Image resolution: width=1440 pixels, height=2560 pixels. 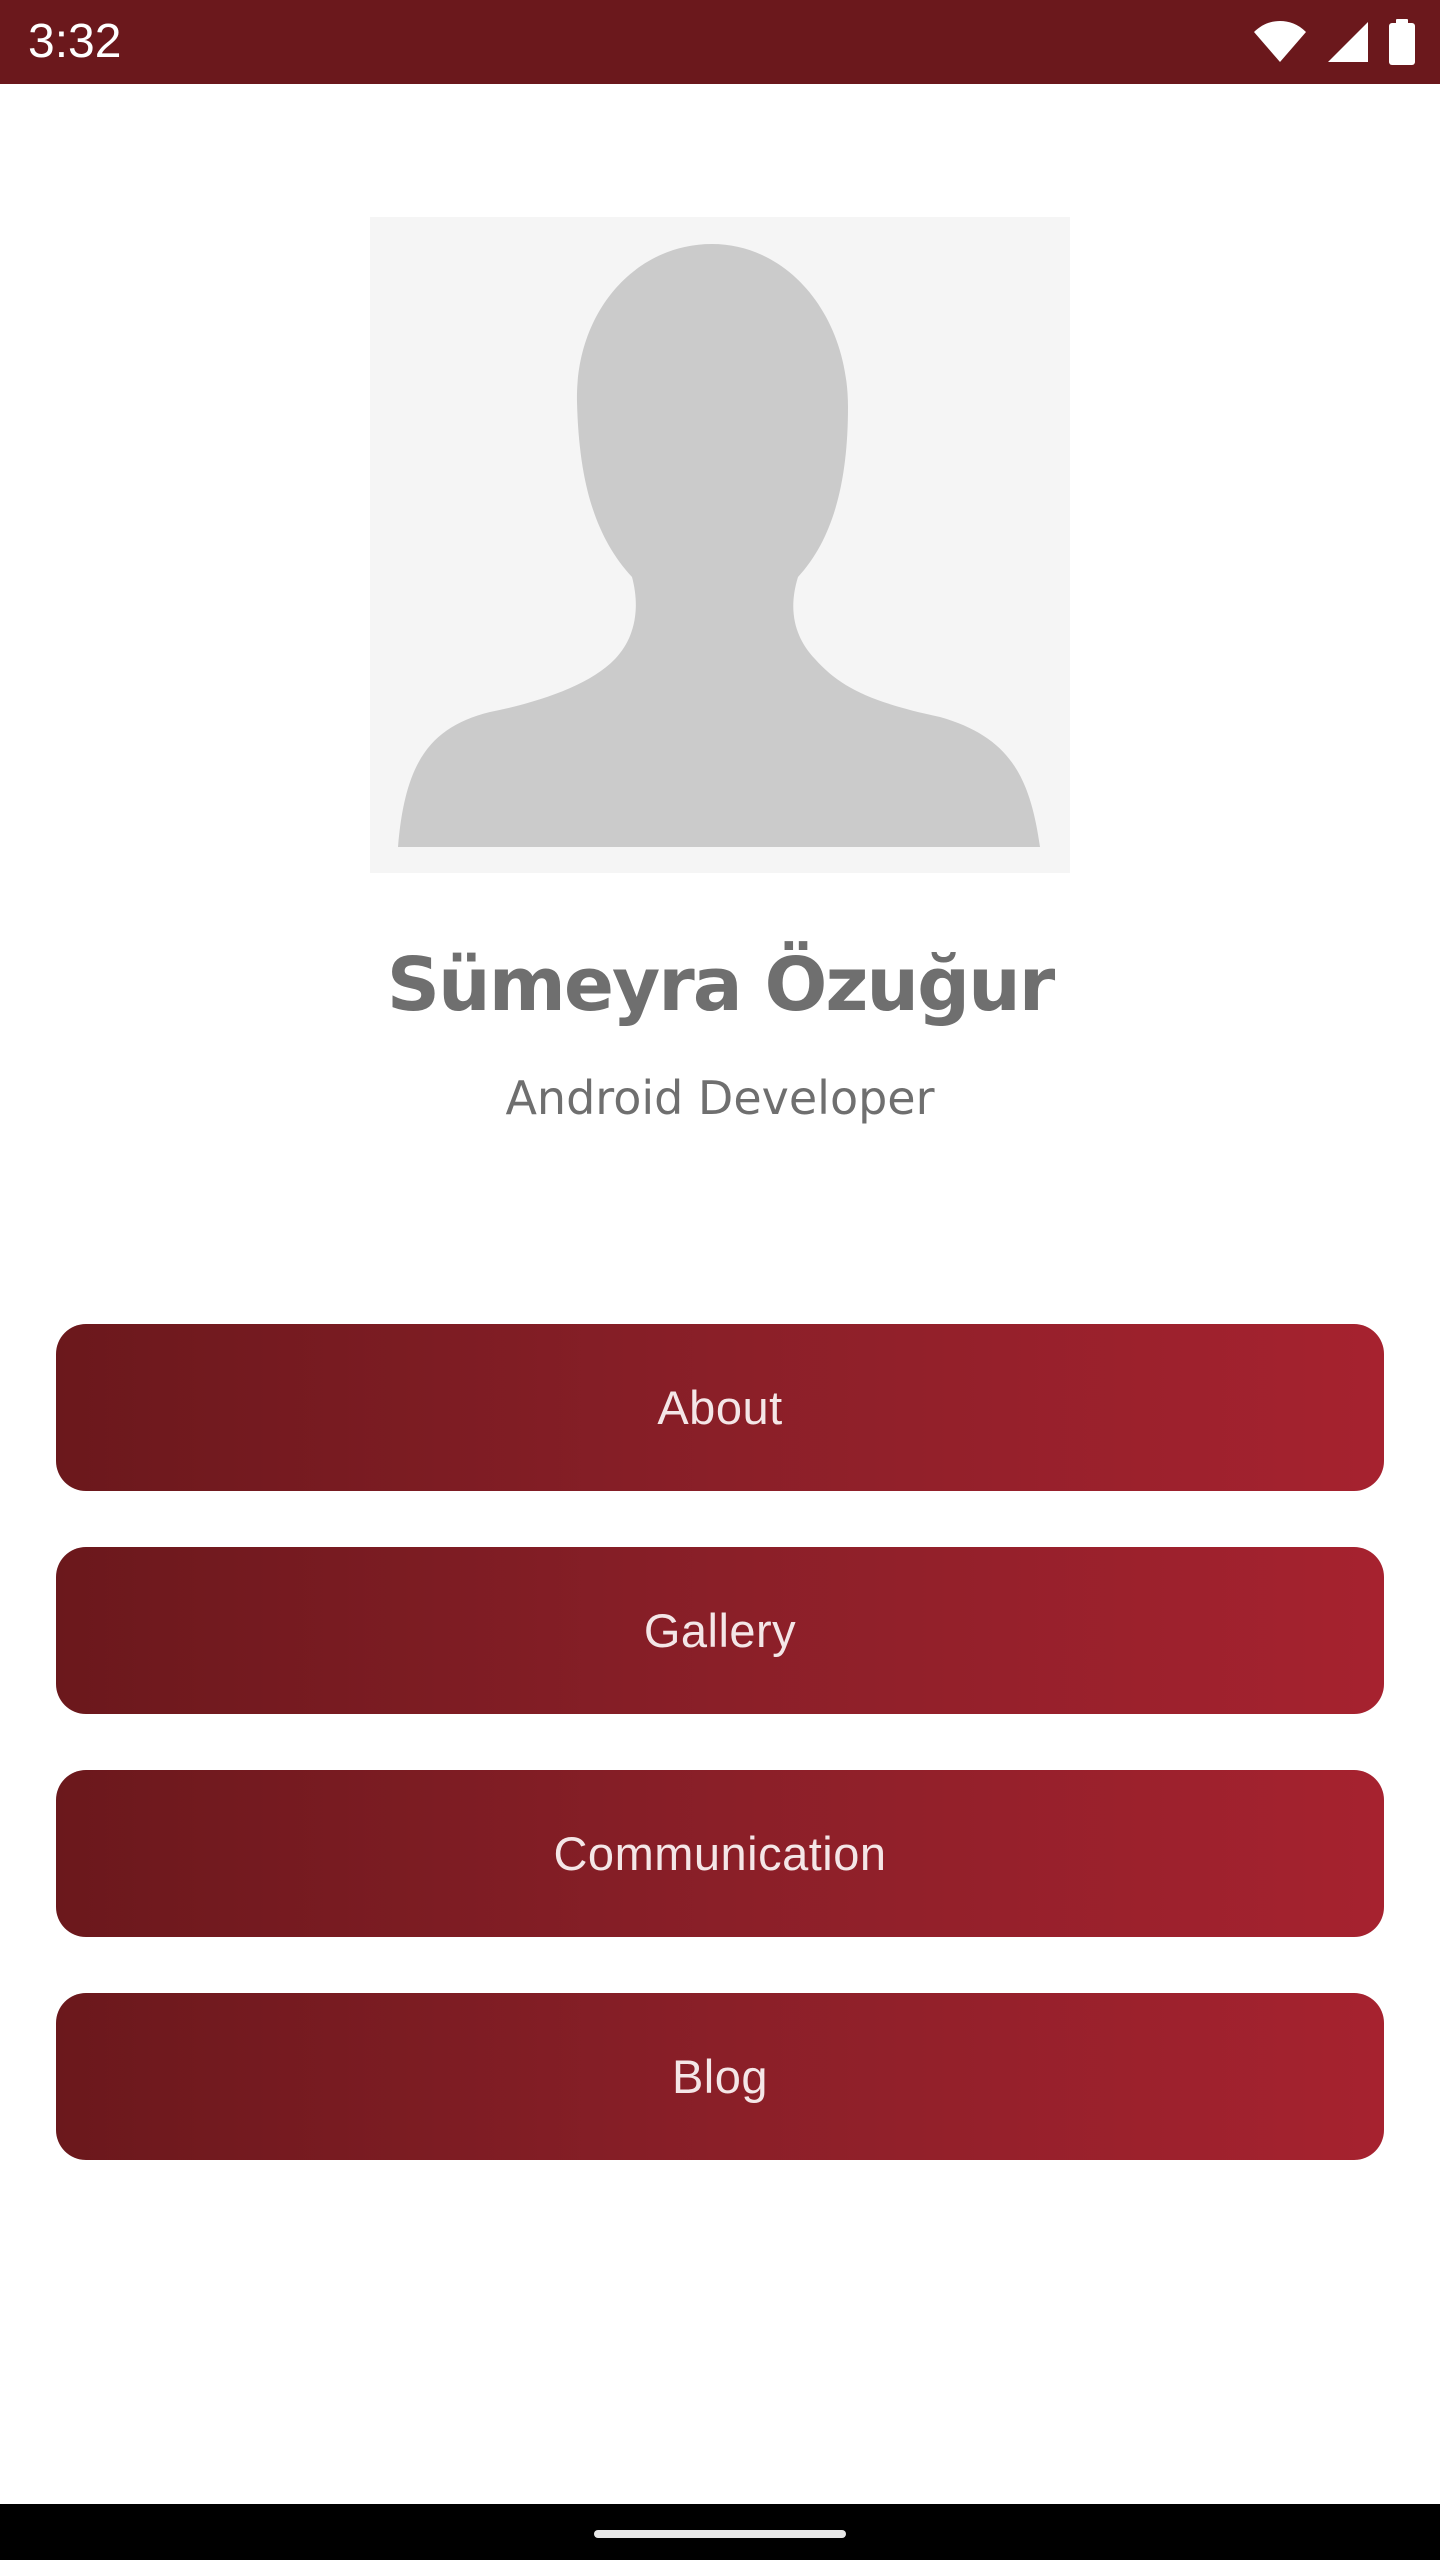 What do you see at coordinates (720, 2534) in the screenshot?
I see `home-gesture-handle` at bounding box center [720, 2534].